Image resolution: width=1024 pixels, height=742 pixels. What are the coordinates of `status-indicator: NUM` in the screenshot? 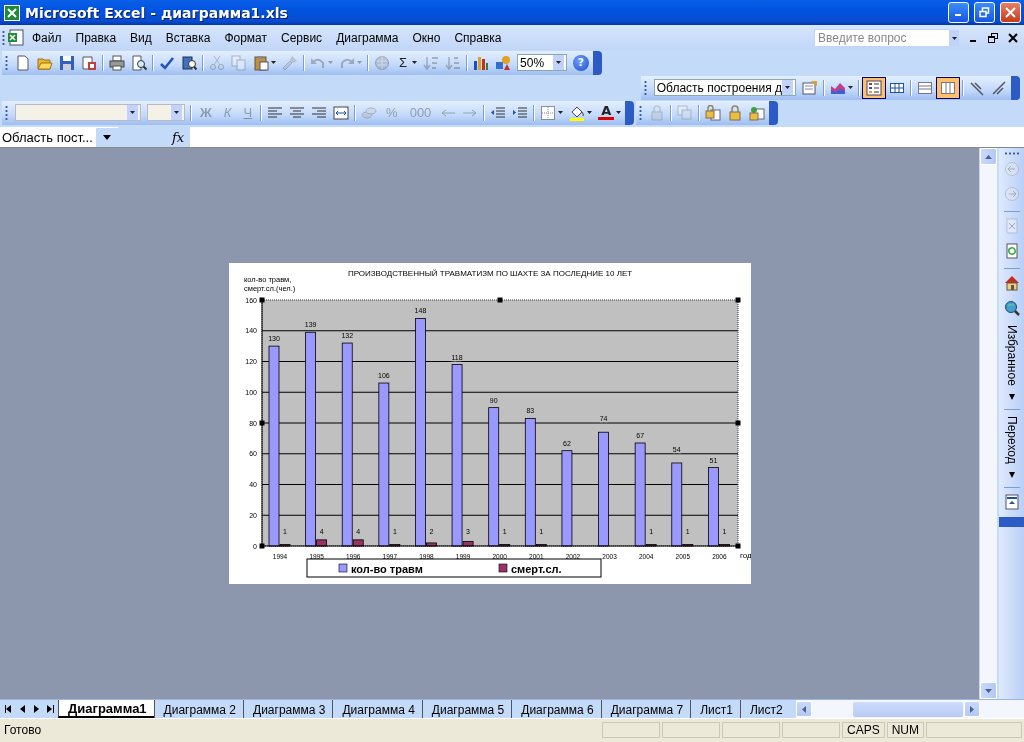 It's located at (905, 730).